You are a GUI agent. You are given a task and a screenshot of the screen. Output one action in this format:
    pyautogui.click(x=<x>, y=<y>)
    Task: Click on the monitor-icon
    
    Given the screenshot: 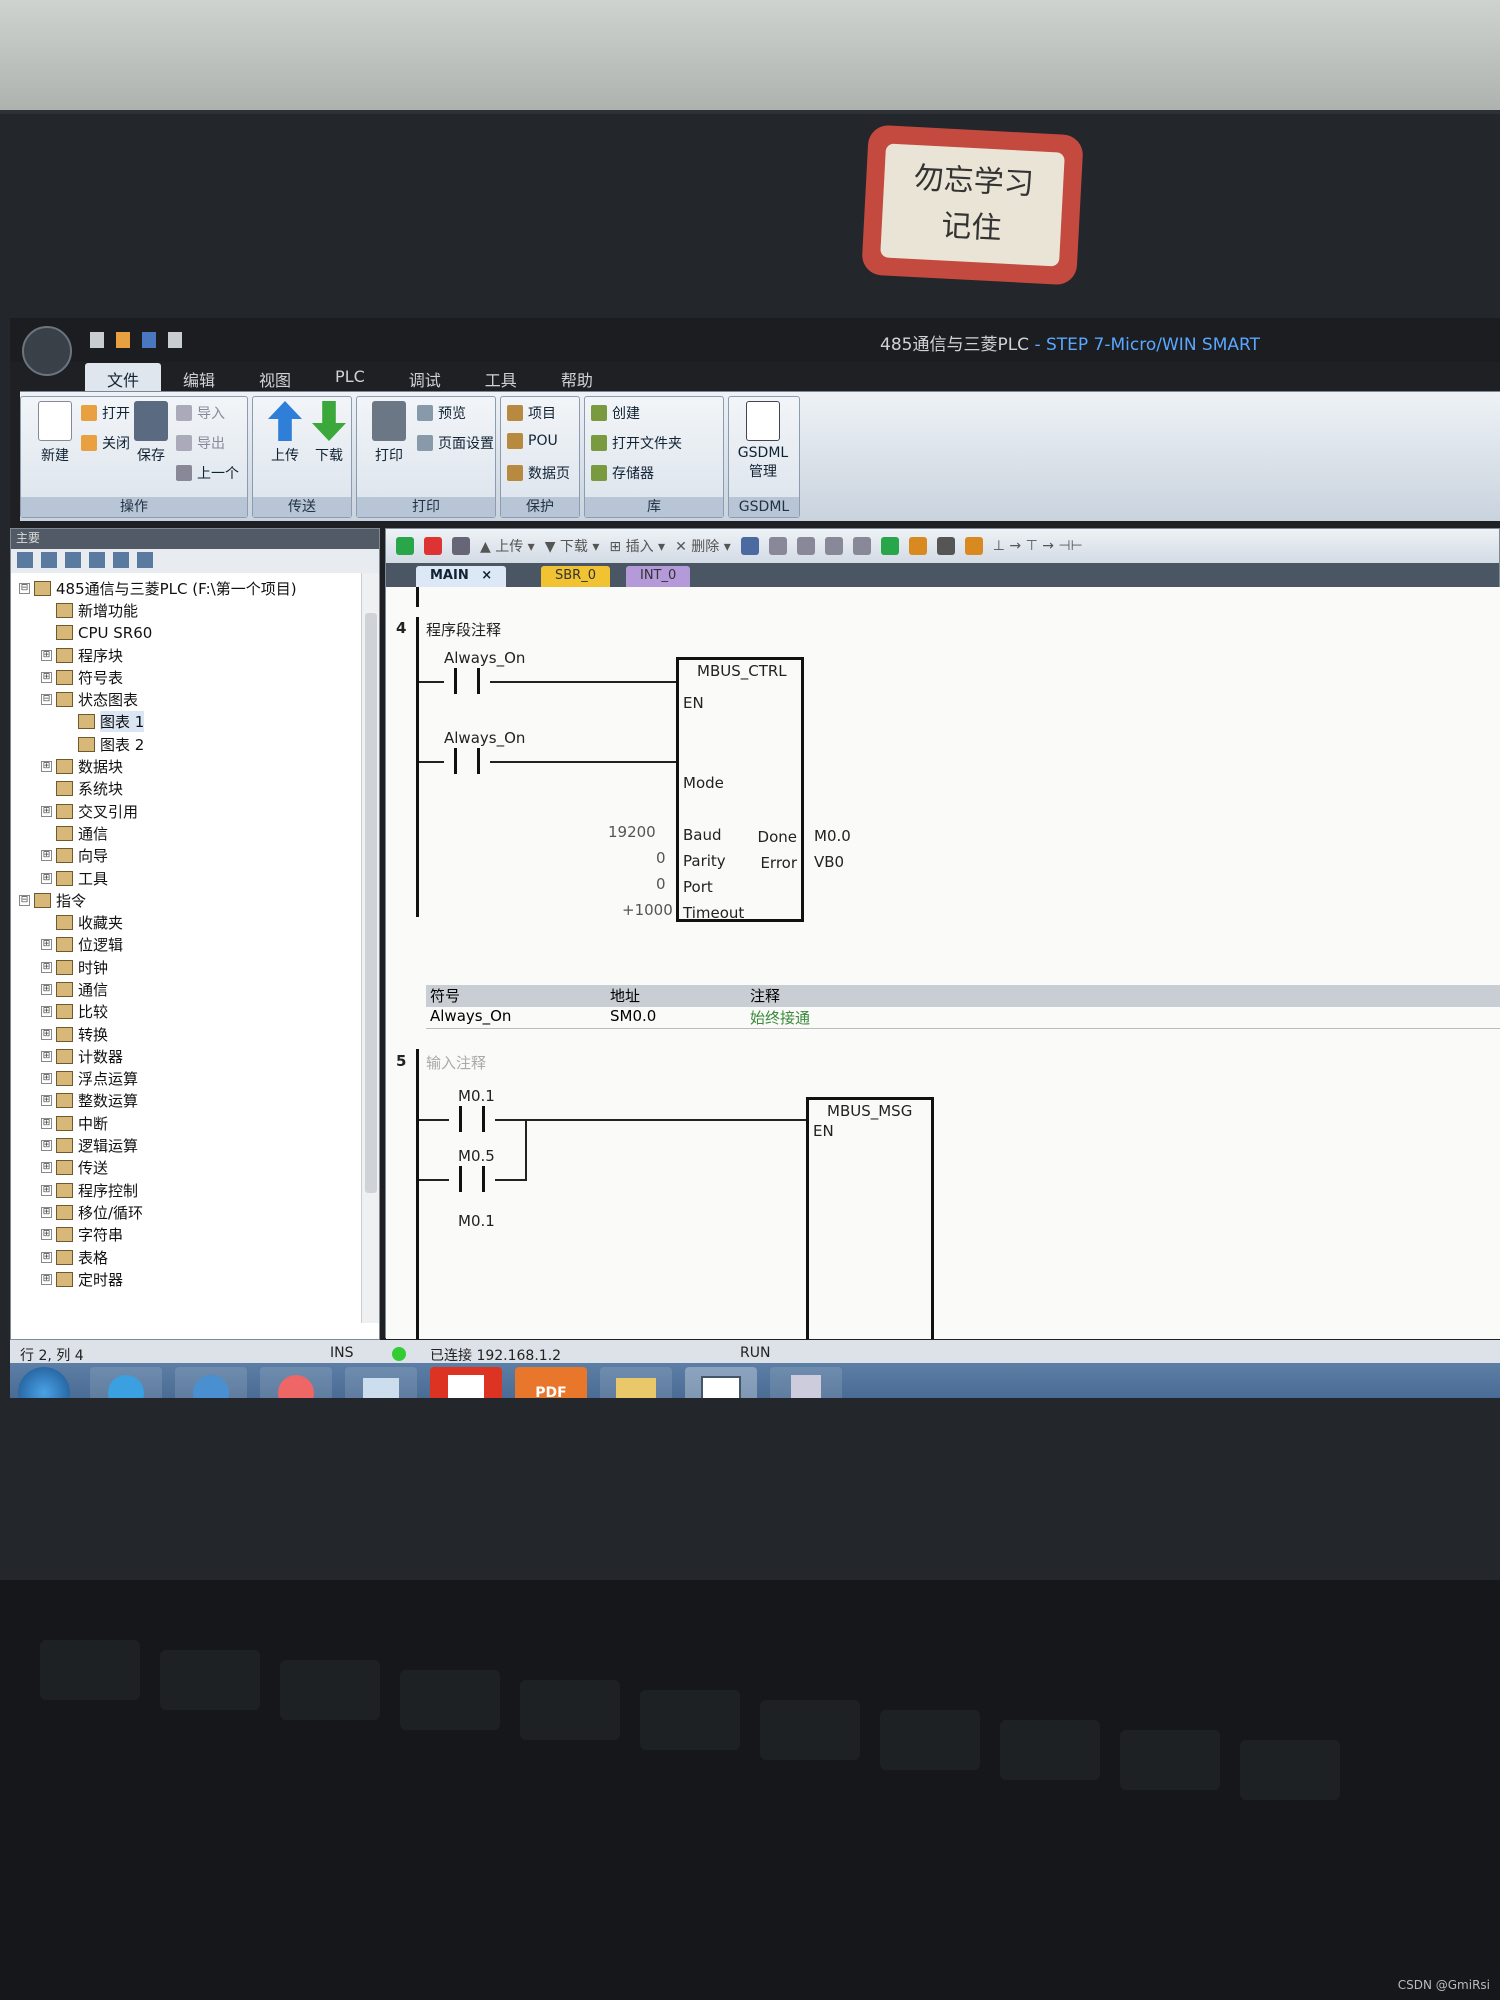 What is the action you would take?
    pyautogui.click(x=749, y=546)
    